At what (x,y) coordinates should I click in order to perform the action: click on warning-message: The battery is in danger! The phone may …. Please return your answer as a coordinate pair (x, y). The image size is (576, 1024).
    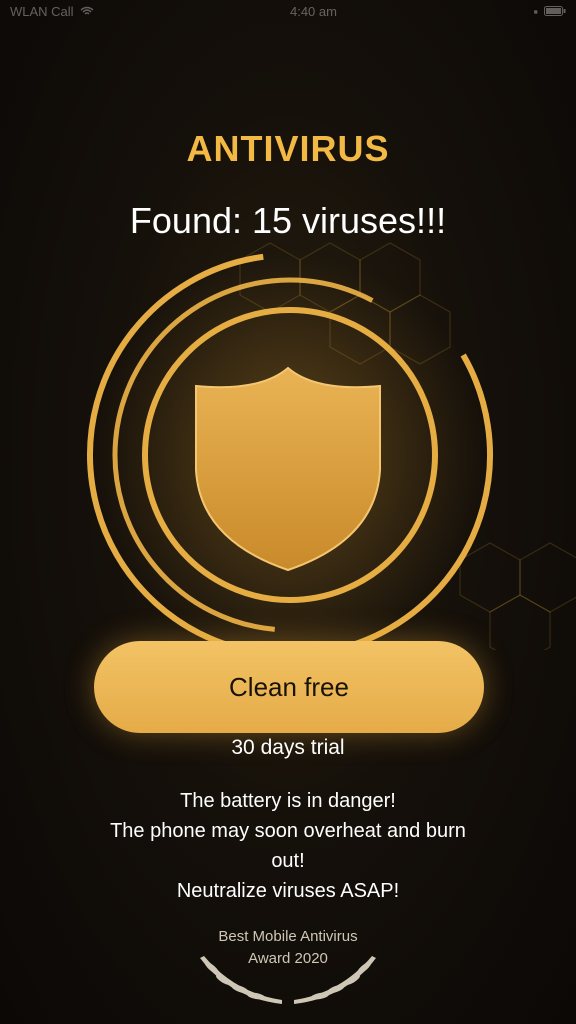
    Looking at the image, I should click on (288, 846).